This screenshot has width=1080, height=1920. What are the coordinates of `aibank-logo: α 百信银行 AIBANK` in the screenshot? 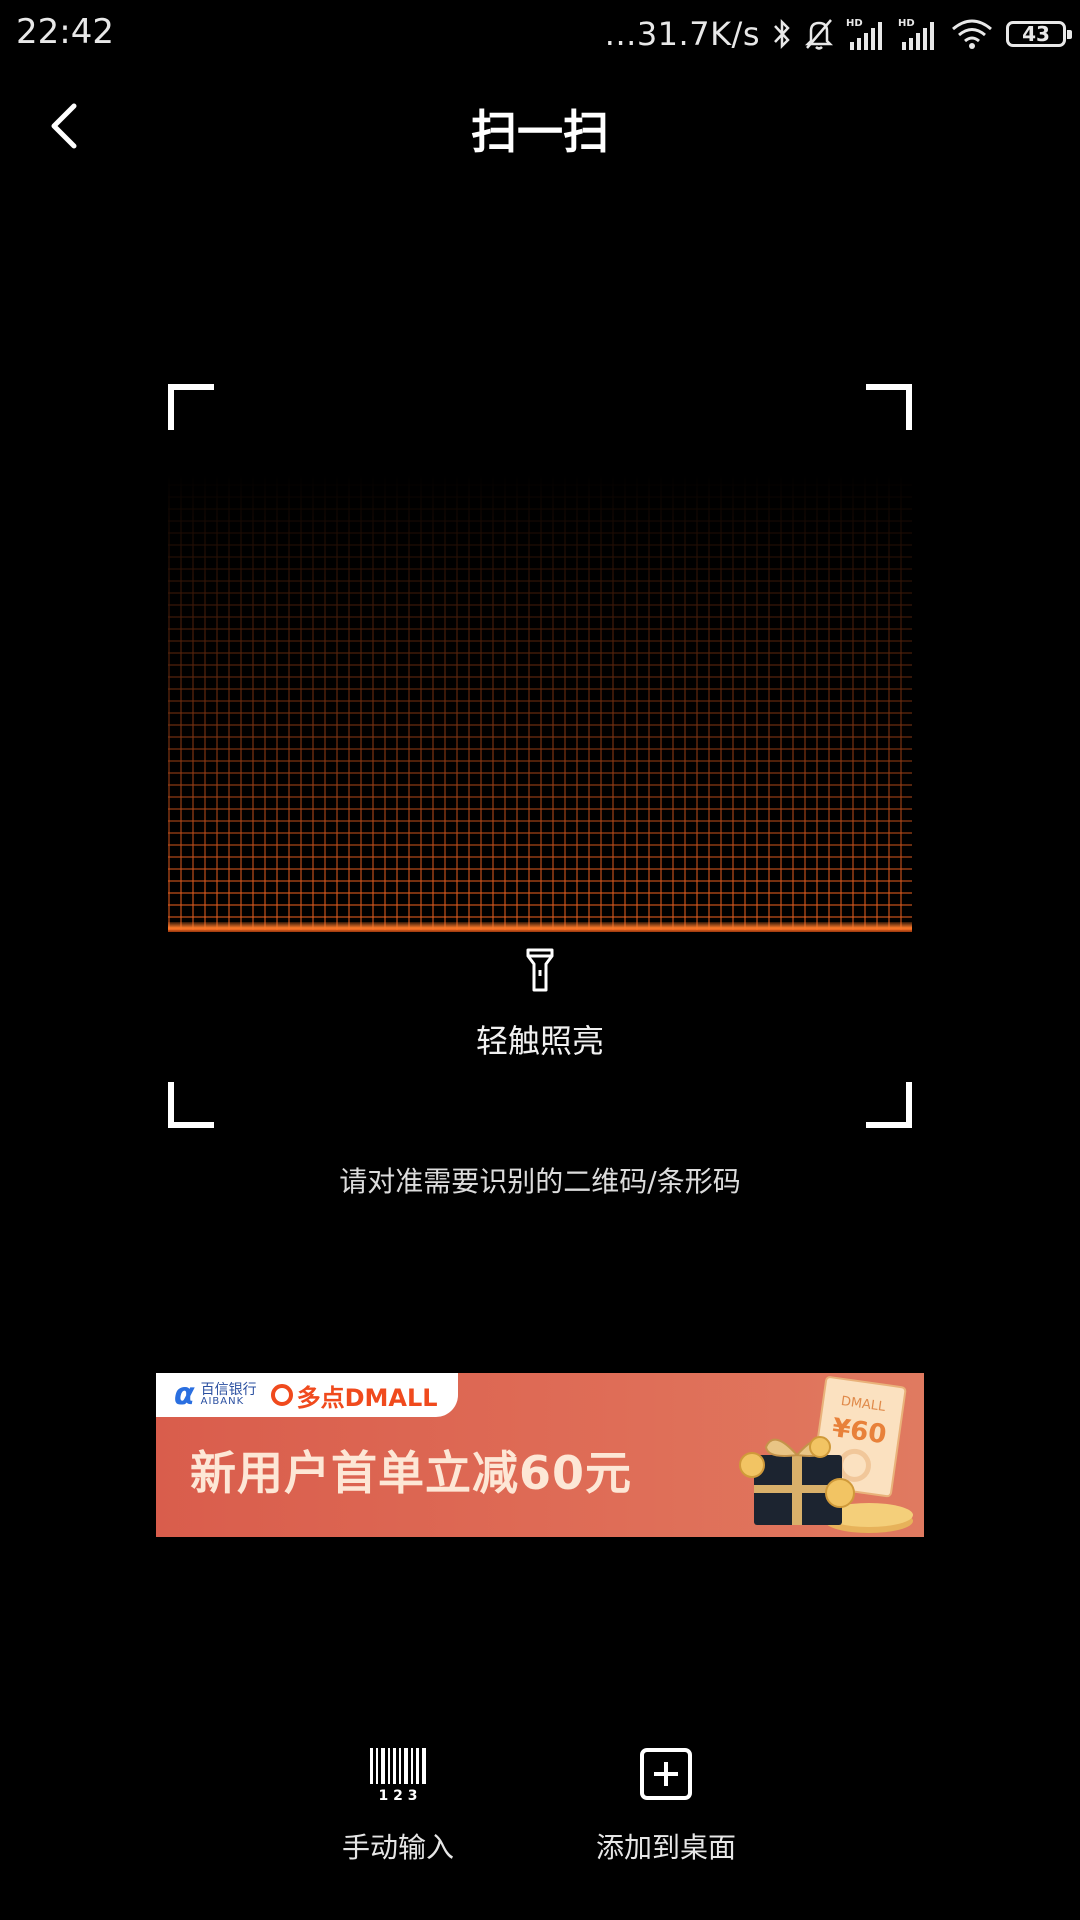 It's located at (215, 1394).